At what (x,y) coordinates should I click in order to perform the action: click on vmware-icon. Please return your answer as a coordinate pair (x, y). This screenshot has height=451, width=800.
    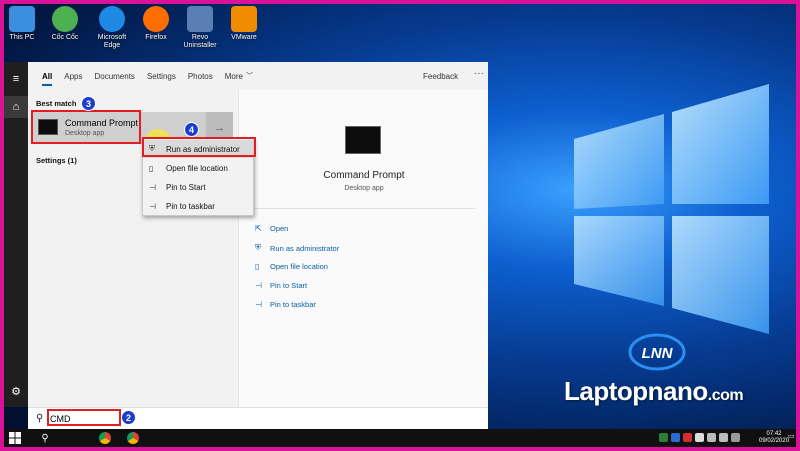
    Looking at the image, I should click on (244, 19).